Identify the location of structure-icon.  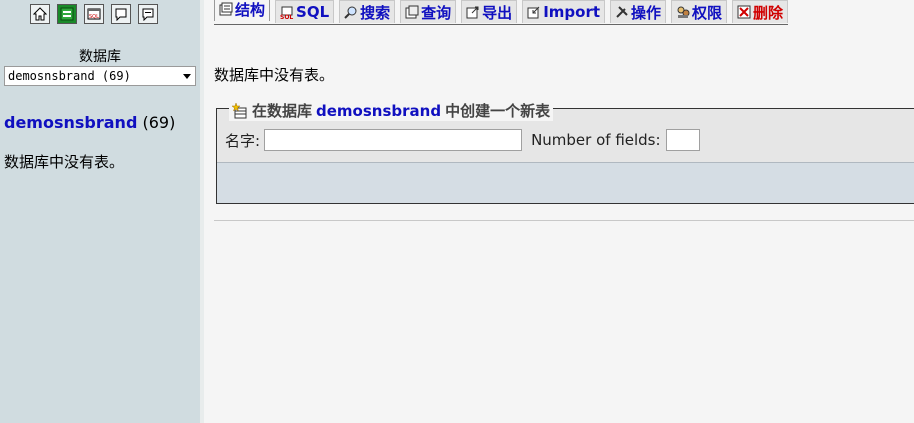
(226, 9).